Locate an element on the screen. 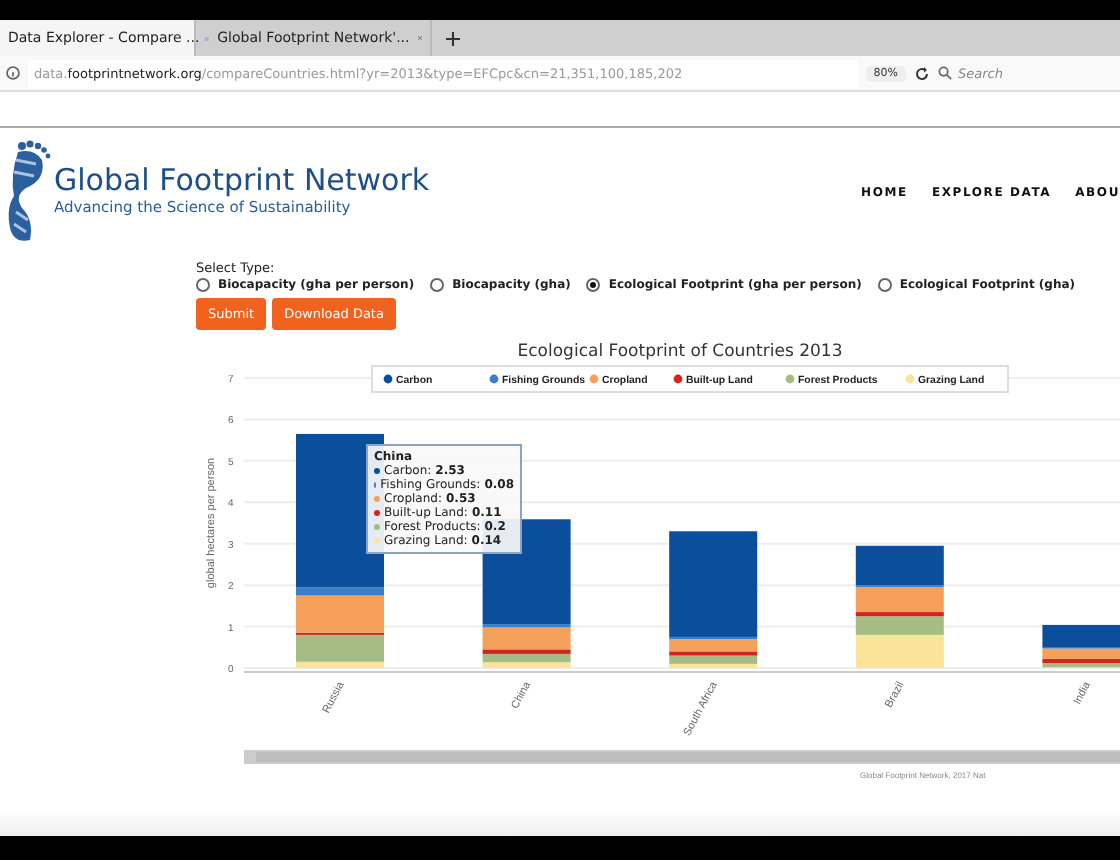  info-icon is located at coordinates (13, 73).